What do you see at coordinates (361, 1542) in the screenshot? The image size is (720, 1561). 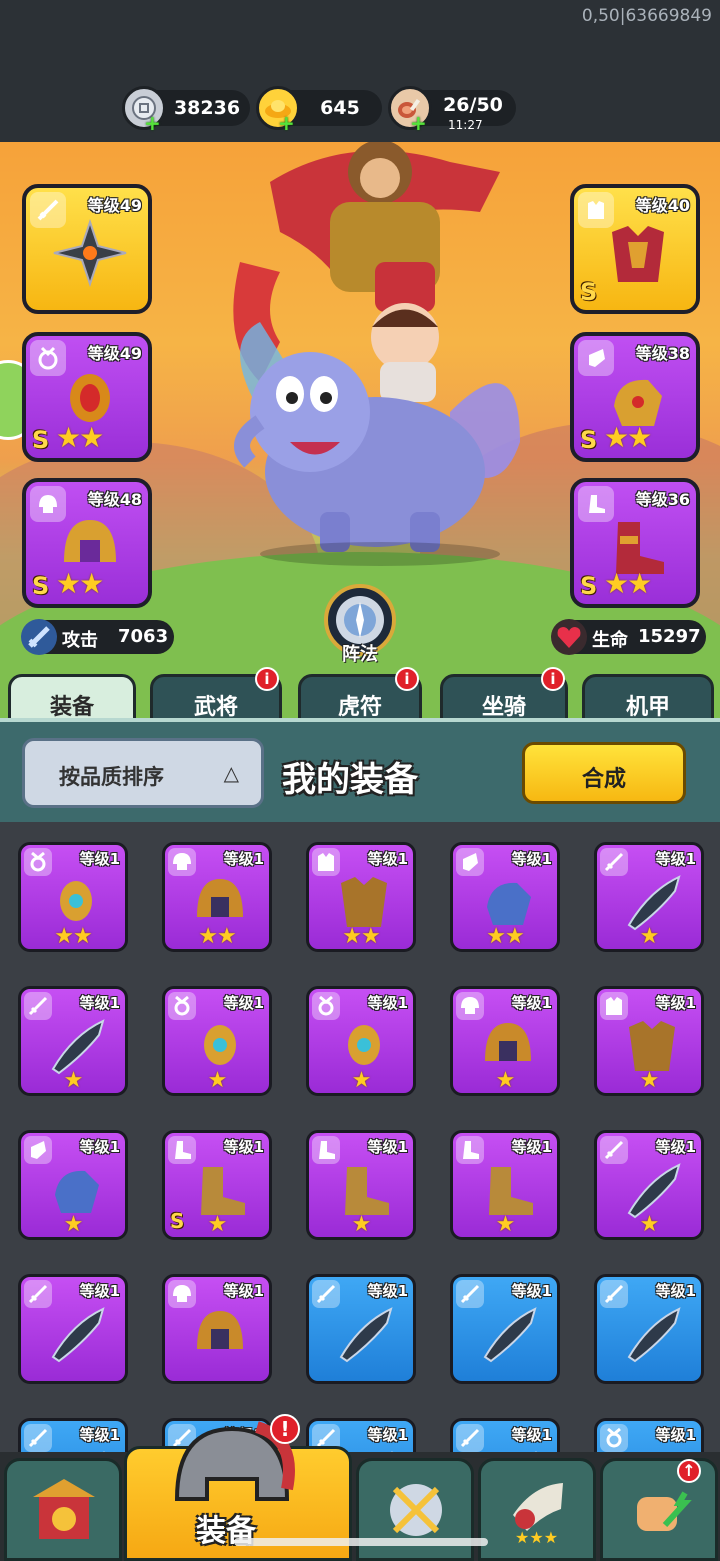 I see `home-indicator` at bounding box center [361, 1542].